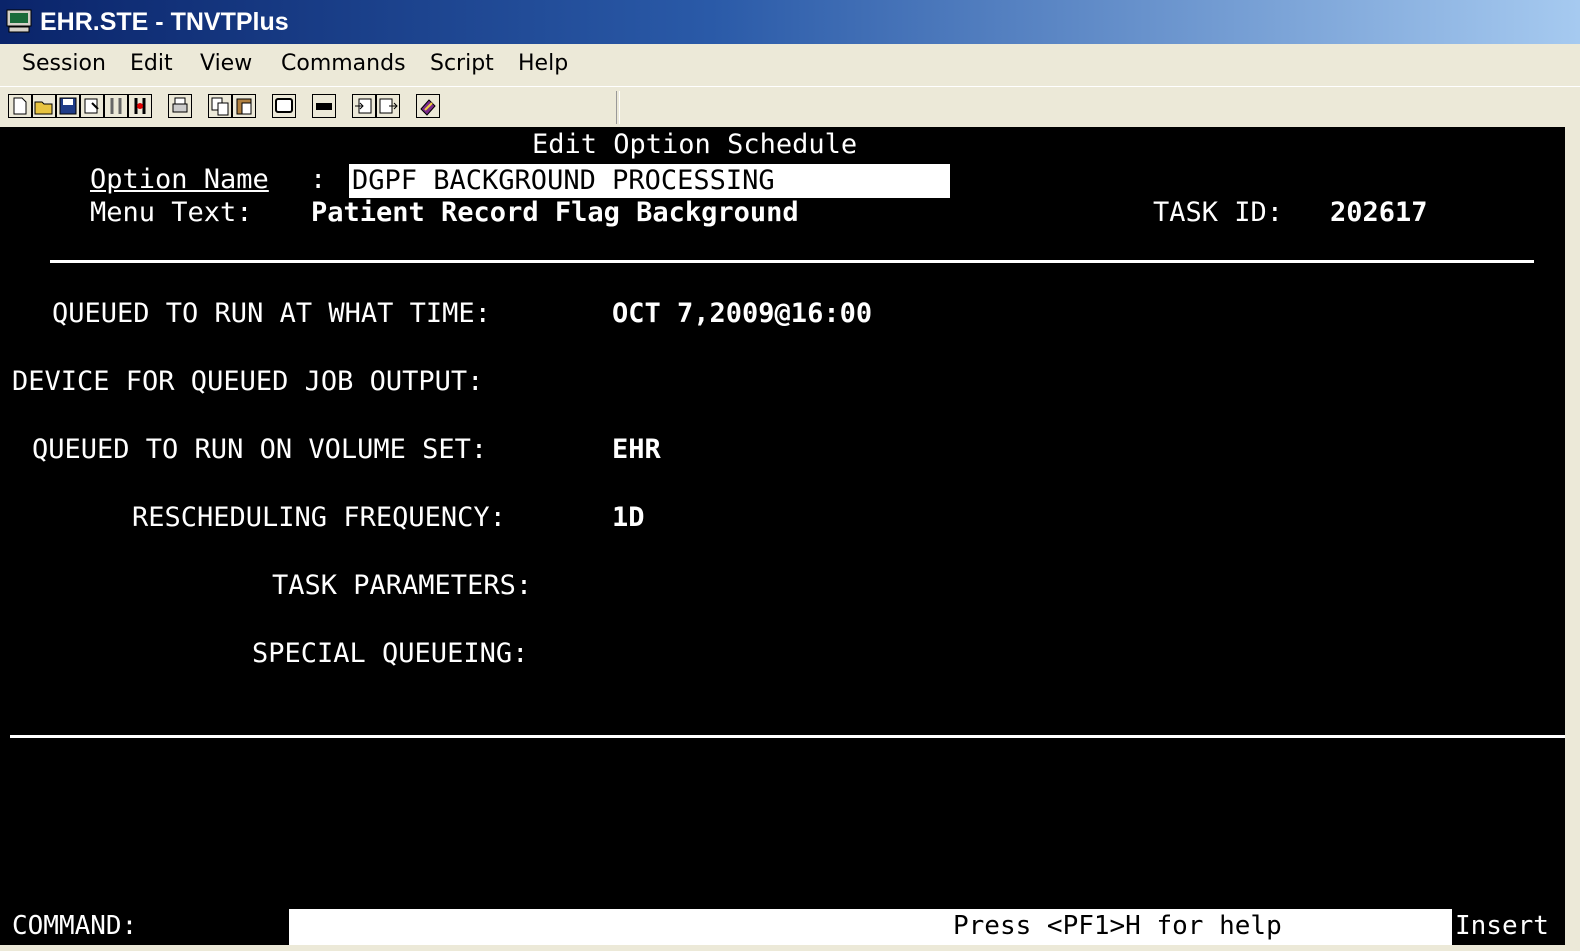 The height and width of the screenshot is (951, 1580). What do you see at coordinates (790, 65) in the screenshot?
I see `menu-bar: Session Edit View Commands Script Help` at bounding box center [790, 65].